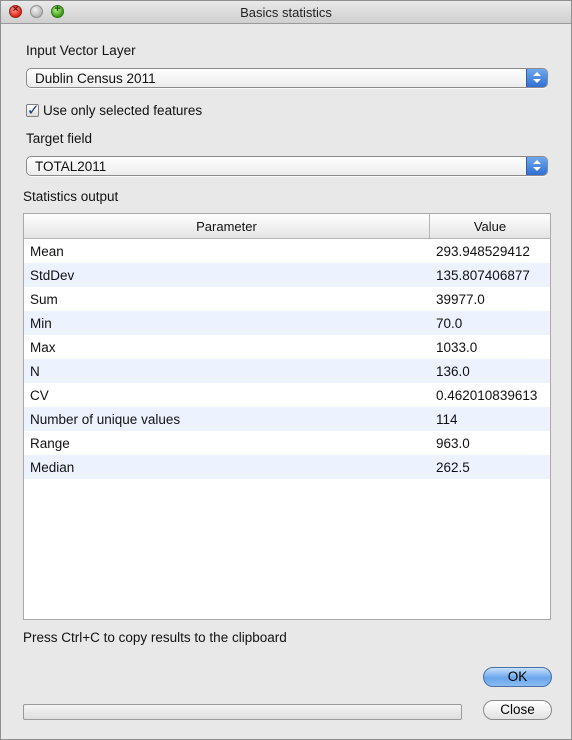  I want to click on input-layer-select: Dublin Census 2011, so click(287, 78).